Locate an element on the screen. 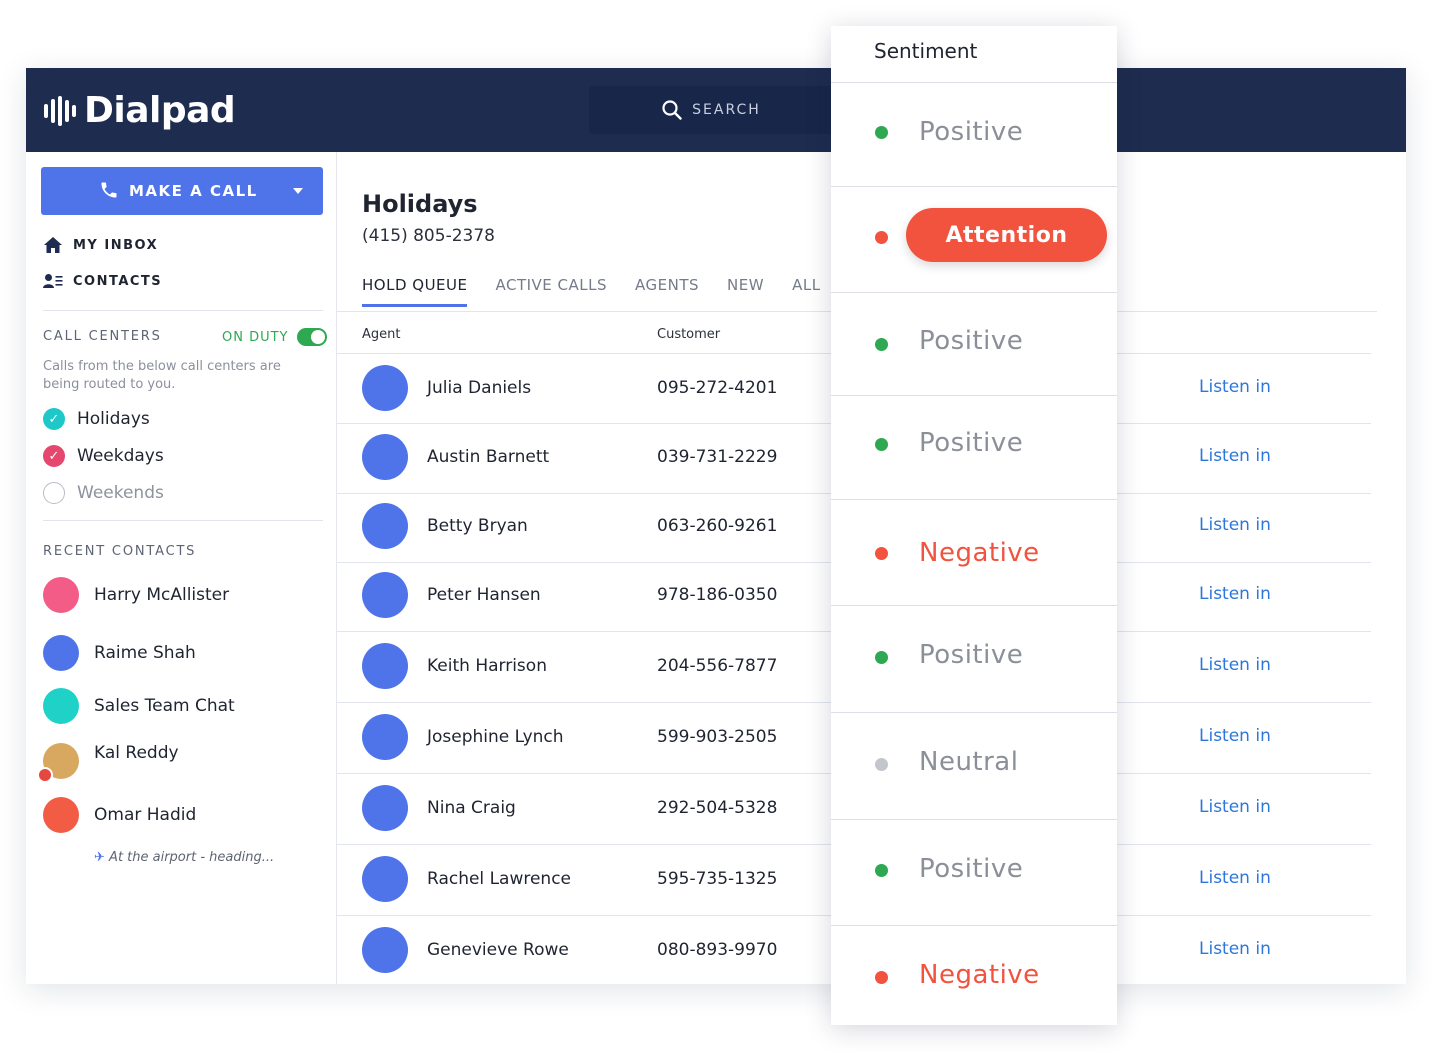  nav-contacts: CONTACTS is located at coordinates (102, 281).